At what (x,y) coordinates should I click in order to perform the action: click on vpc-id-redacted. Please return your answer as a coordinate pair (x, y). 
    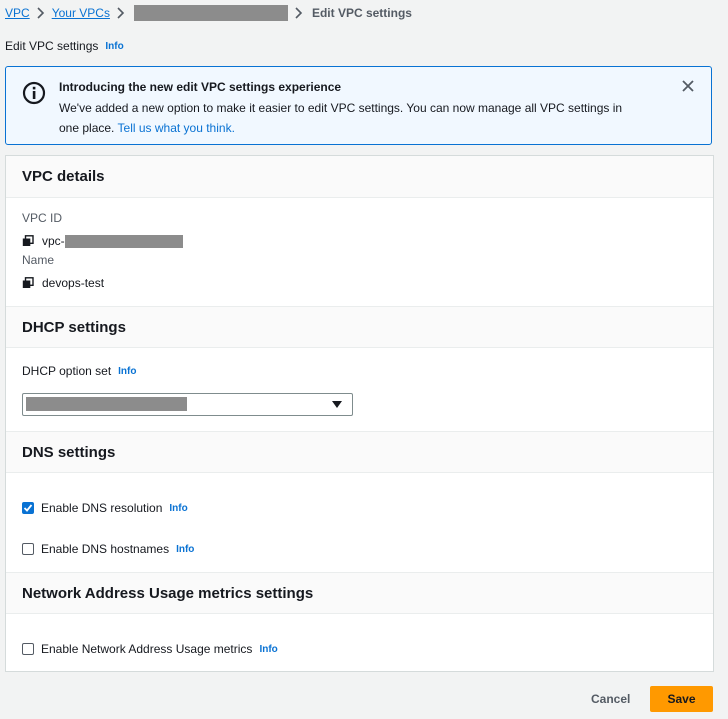
    Looking at the image, I should click on (123, 241).